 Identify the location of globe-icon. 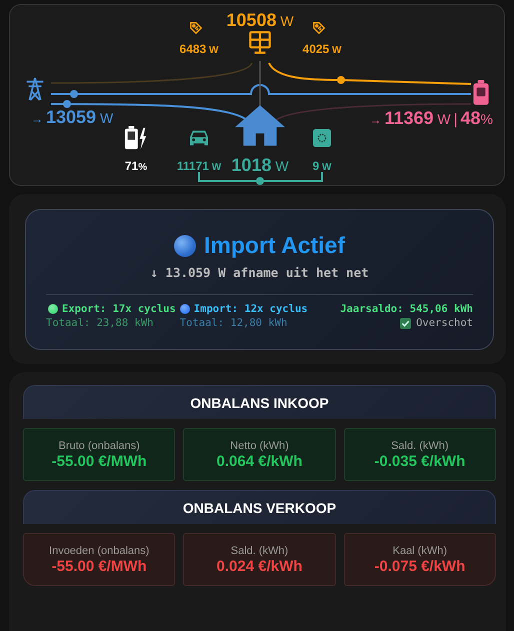
(185, 245).